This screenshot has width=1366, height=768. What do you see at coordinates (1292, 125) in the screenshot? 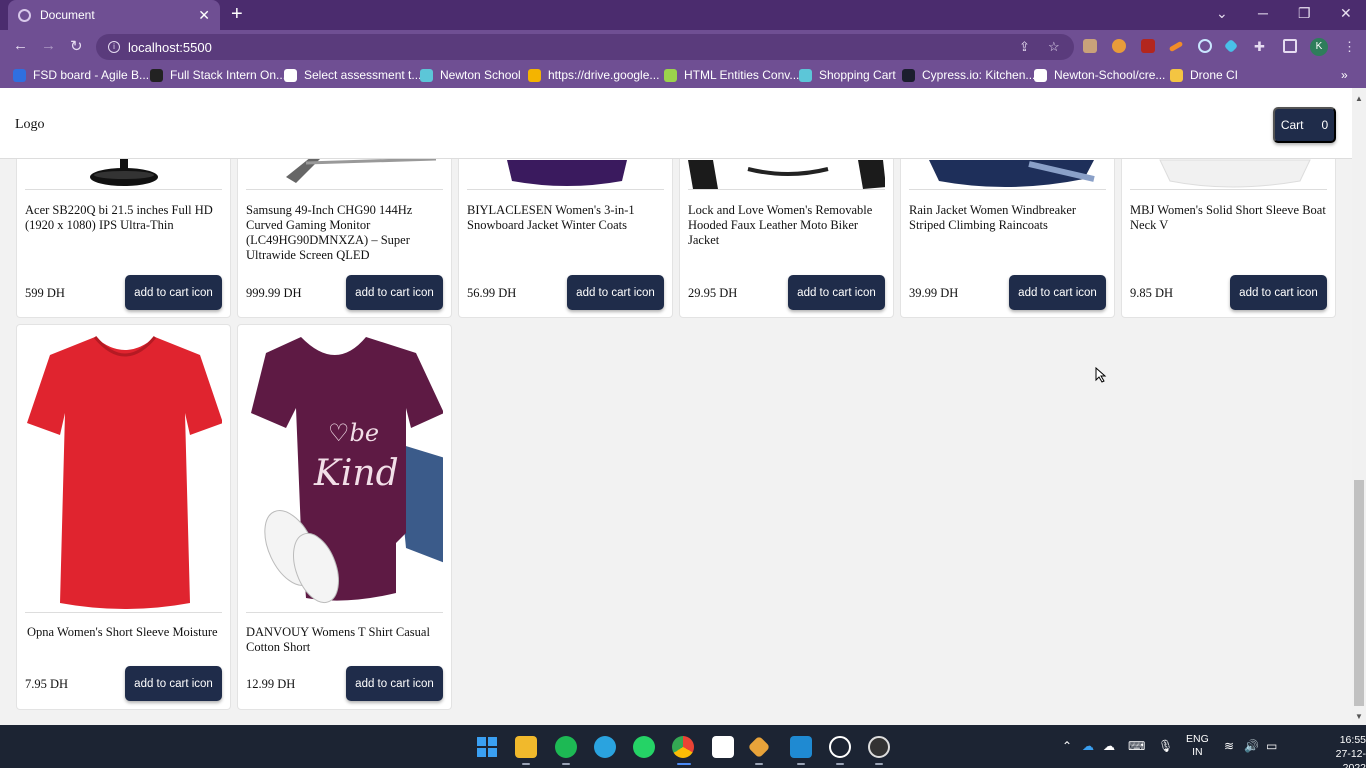
I see `cart-label: Cart` at bounding box center [1292, 125].